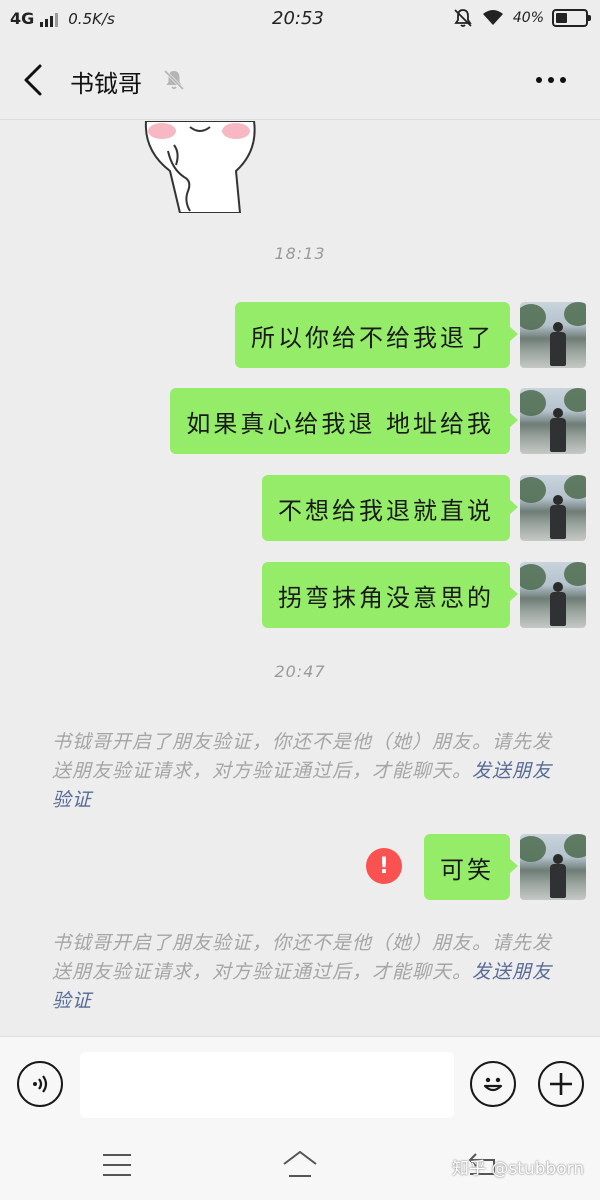 This screenshot has width=600, height=1200. I want to click on input-bar, so click(300, 1084).